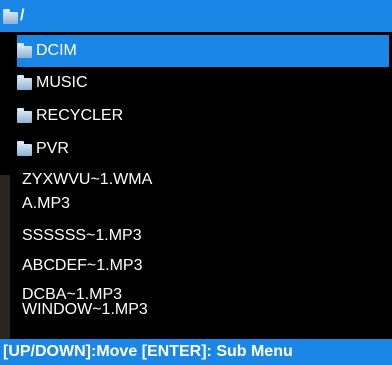  What do you see at coordinates (203, 83) in the screenshot?
I see `list-item-music: MUSIC` at bounding box center [203, 83].